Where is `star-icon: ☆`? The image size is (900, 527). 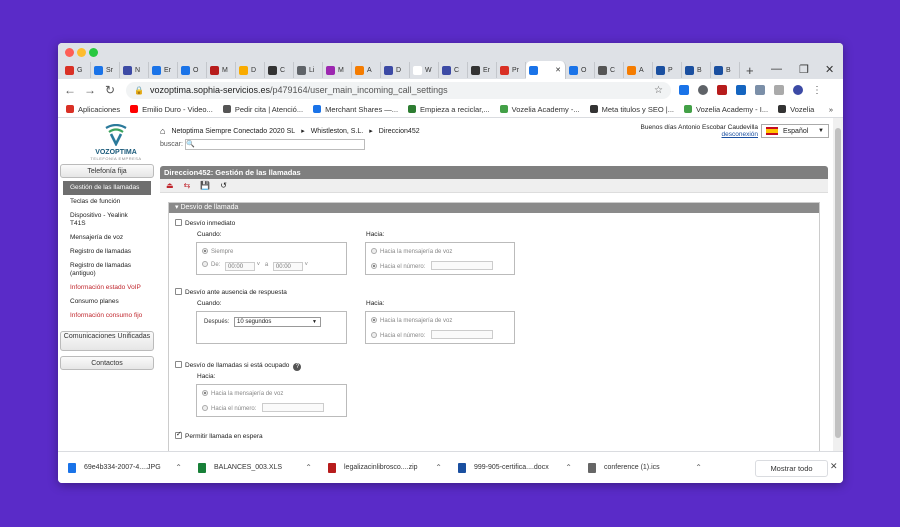
star-icon: ☆ is located at coordinates (658, 90).